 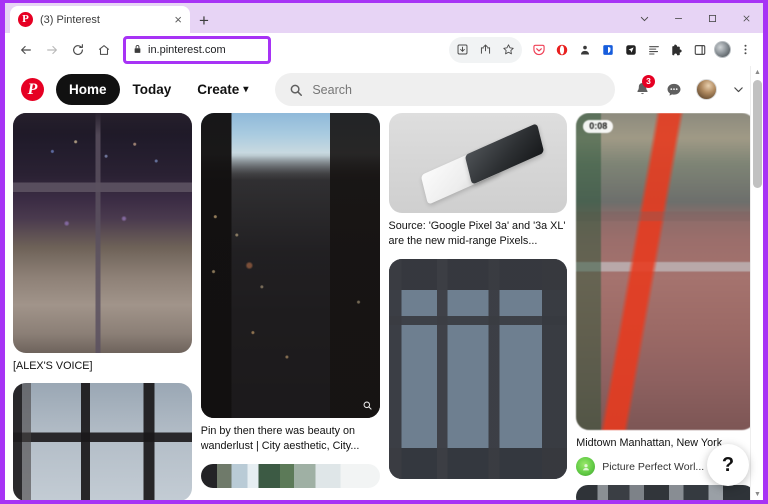 I want to click on messages-button, so click(x=674, y=90).